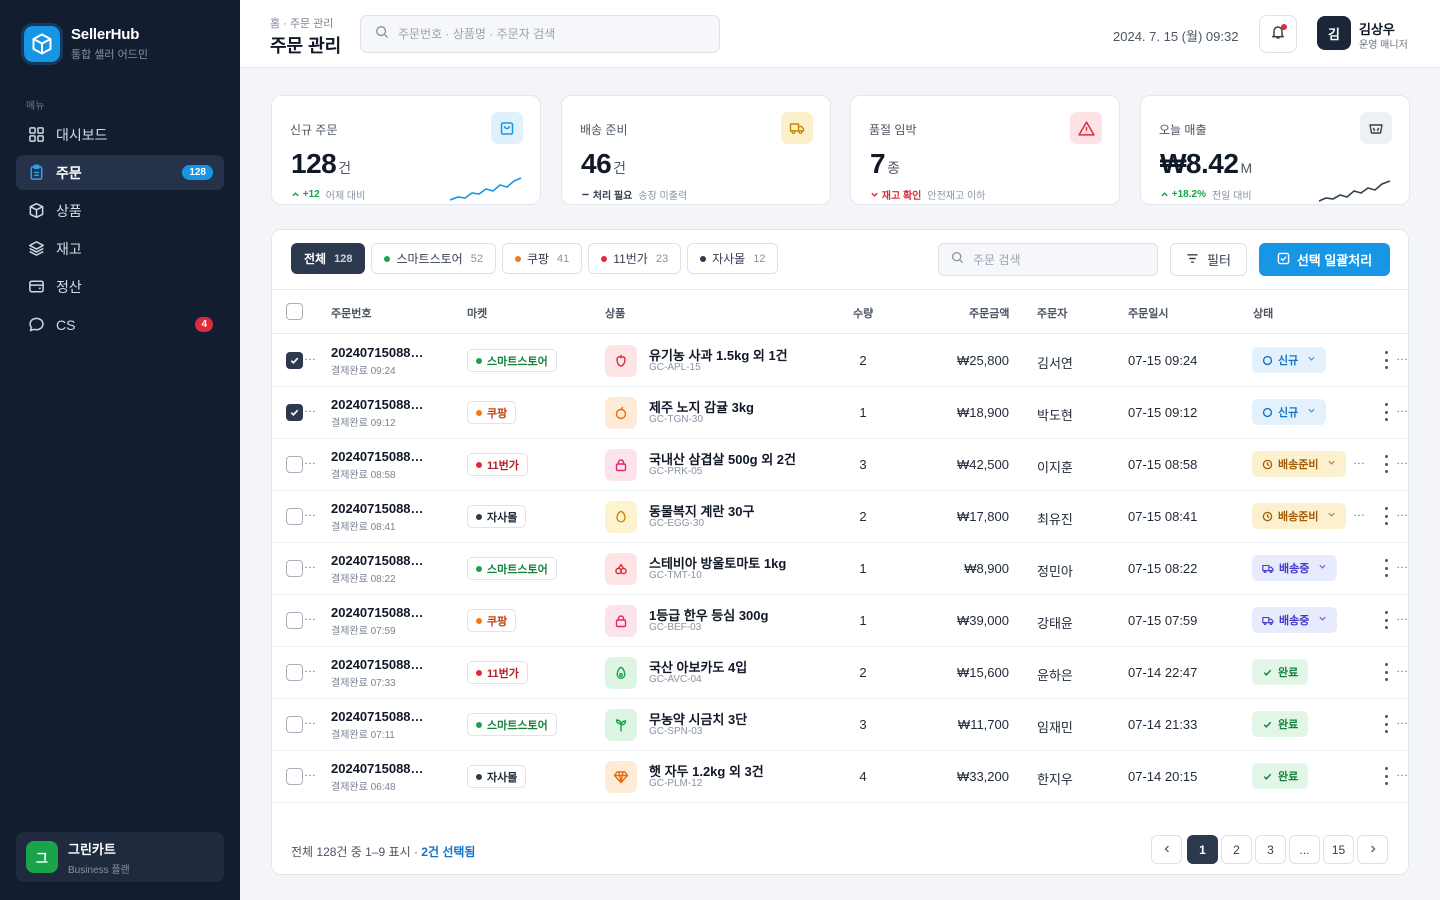 The image size is (1440, 900). I want to click on sidebar-item-cs: CS 4, so click(120, 324).